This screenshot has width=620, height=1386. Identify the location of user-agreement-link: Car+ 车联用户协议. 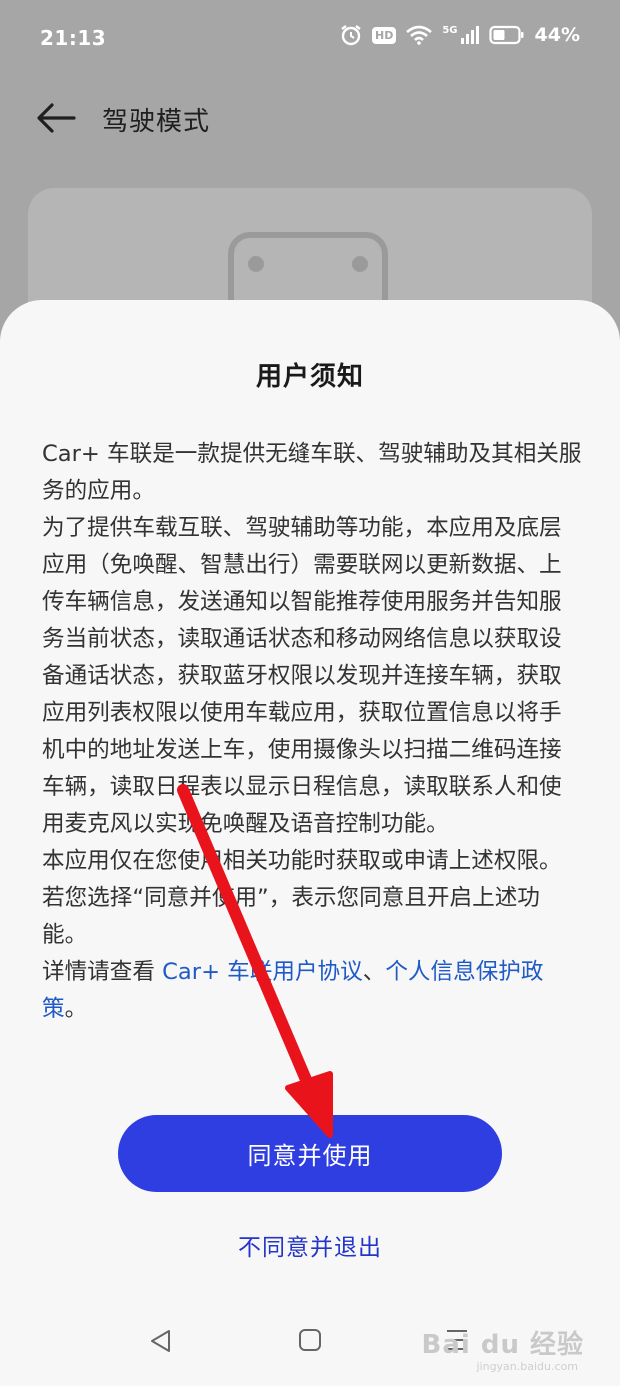
(262, 972).